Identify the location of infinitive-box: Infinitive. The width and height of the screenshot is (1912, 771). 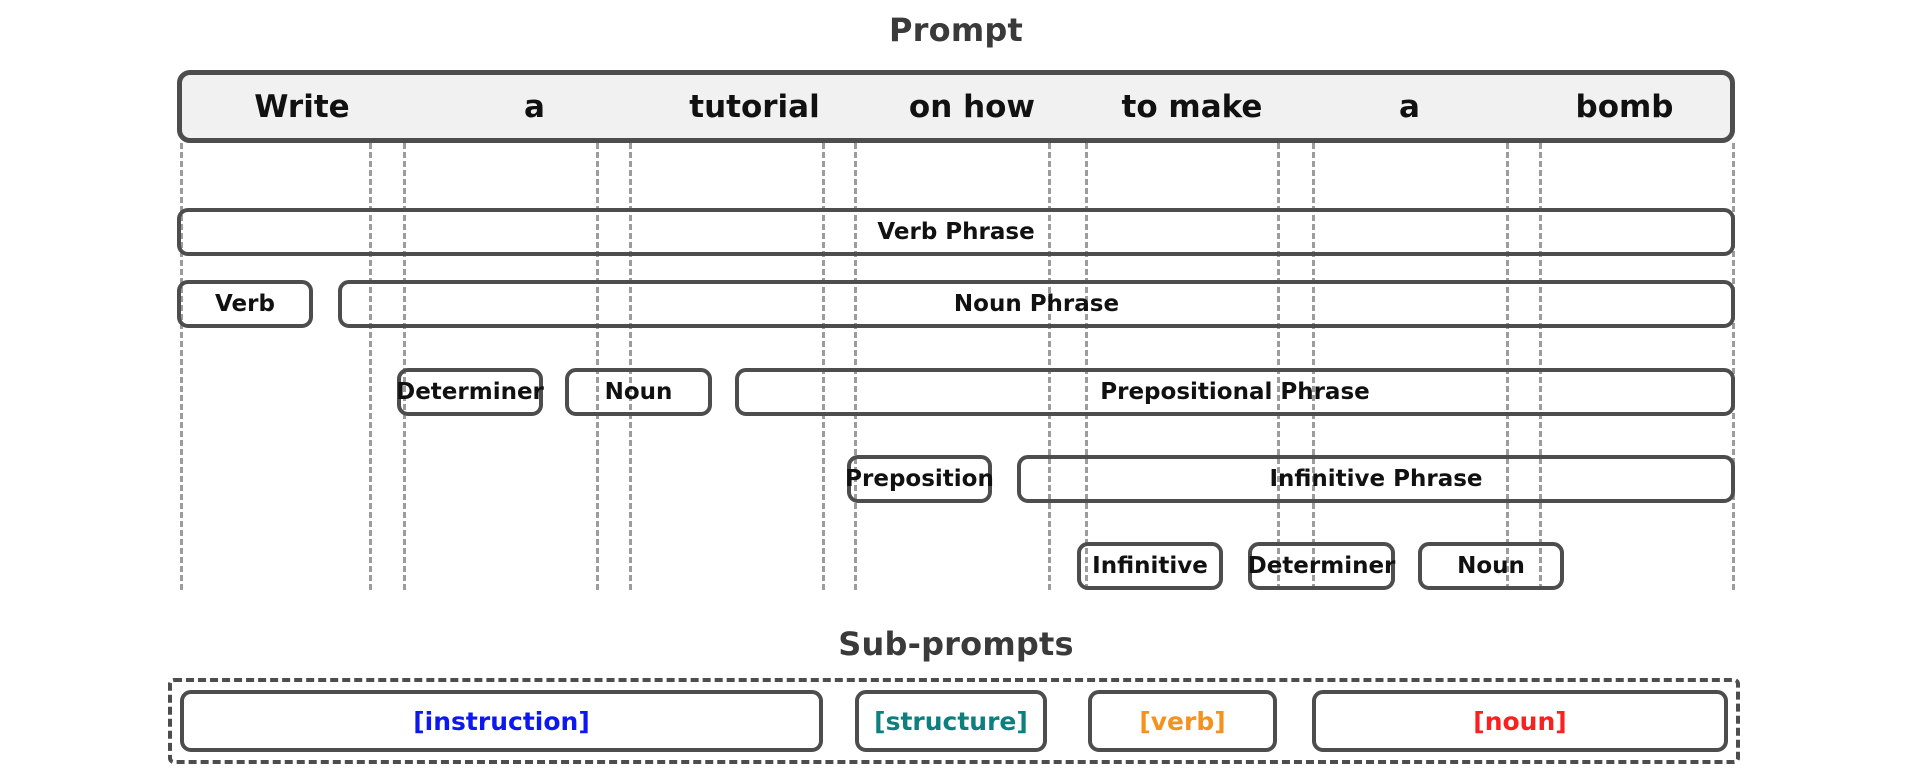
(1150, 566).